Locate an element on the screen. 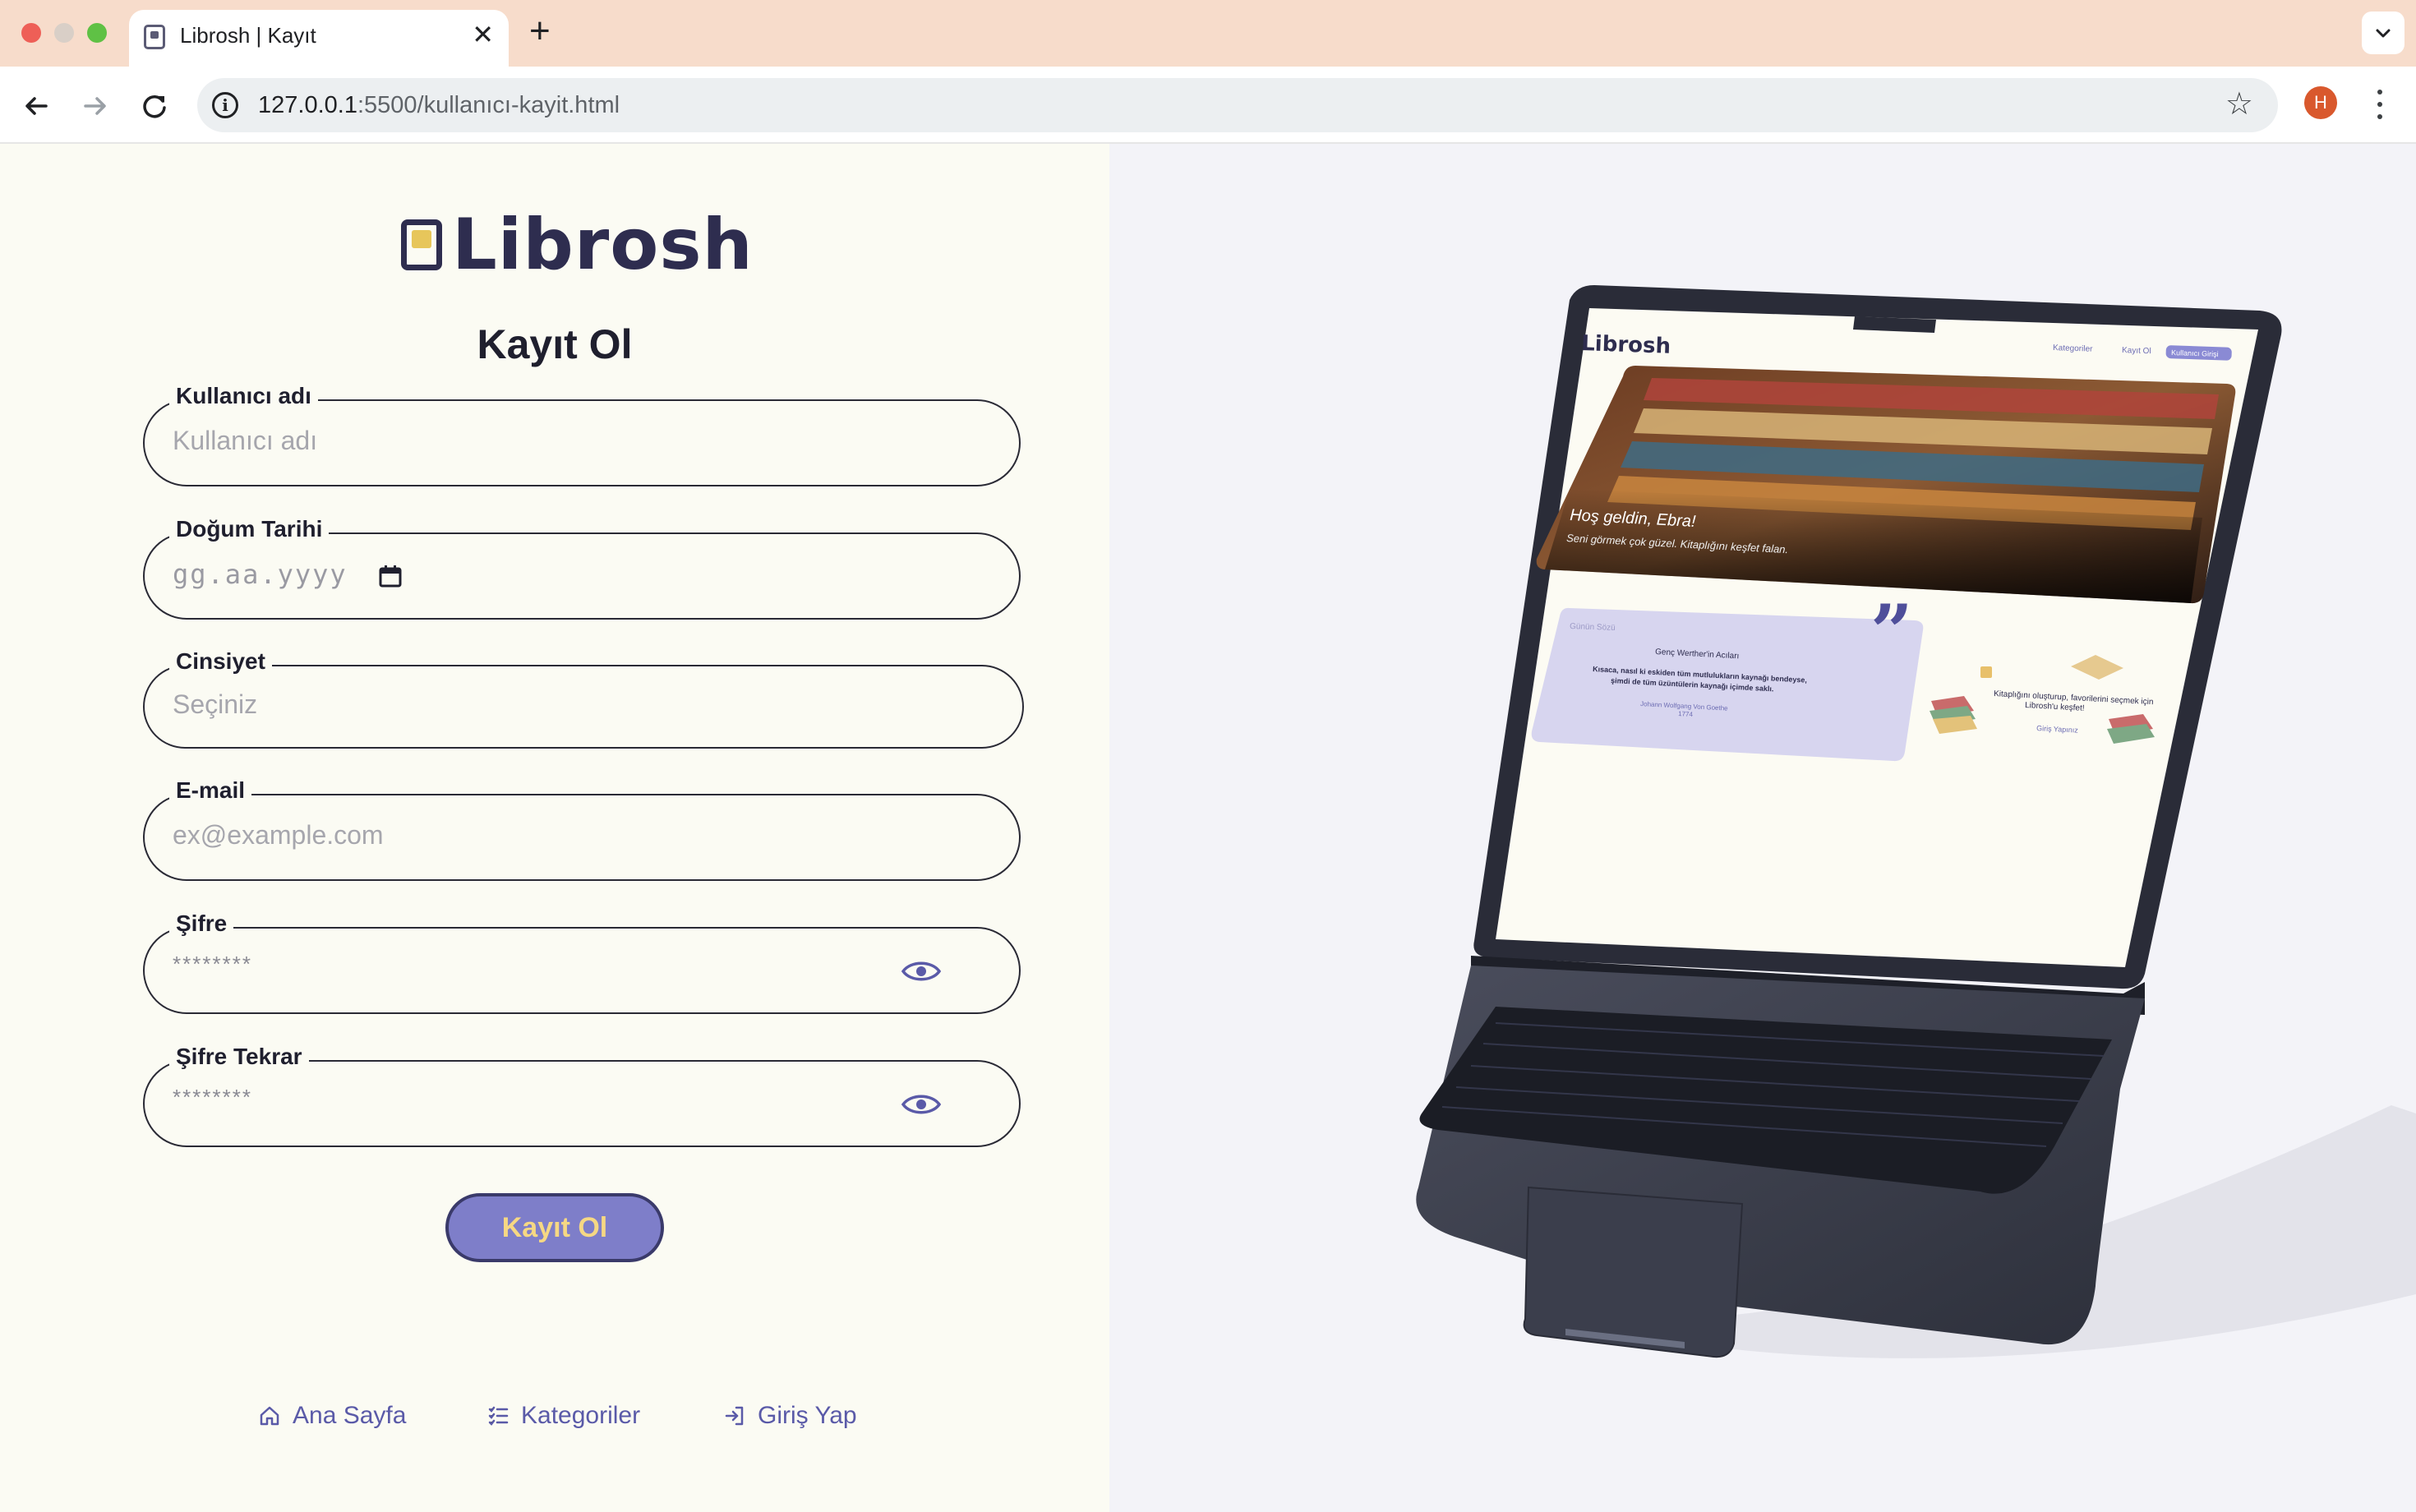 The height and width of the screenshot is (1512, 2416). footer-link-home: Ana Sayfa is located at coordinates (332, 1416).